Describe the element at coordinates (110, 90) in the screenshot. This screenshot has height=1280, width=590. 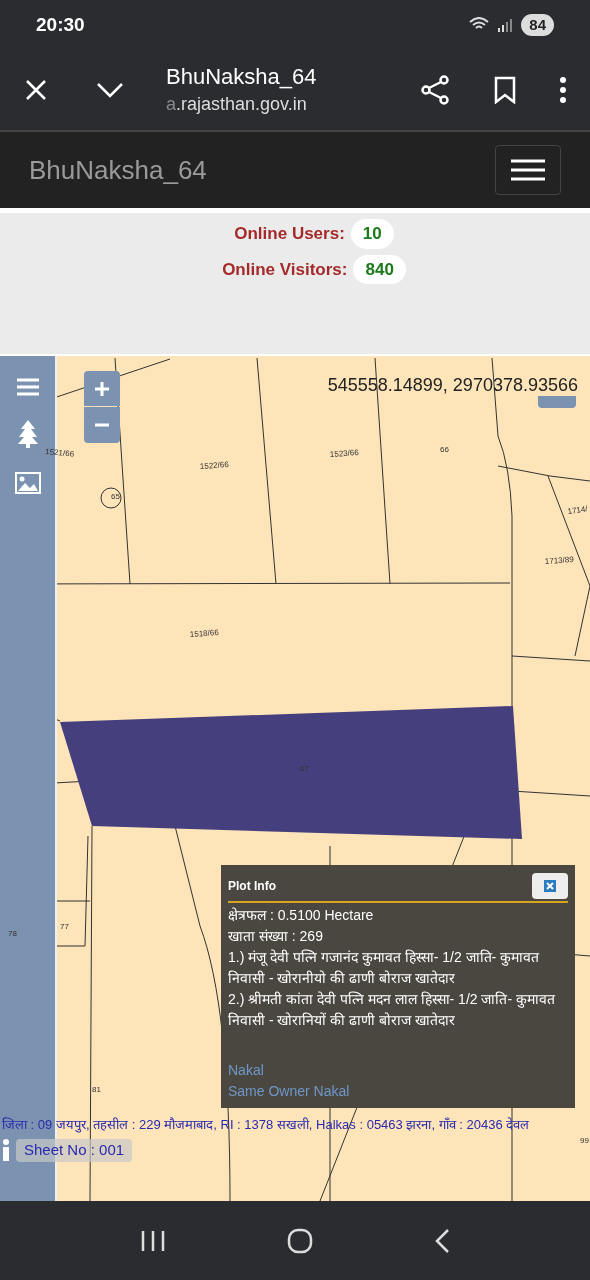
I see `chevron-down-icon` at that location.